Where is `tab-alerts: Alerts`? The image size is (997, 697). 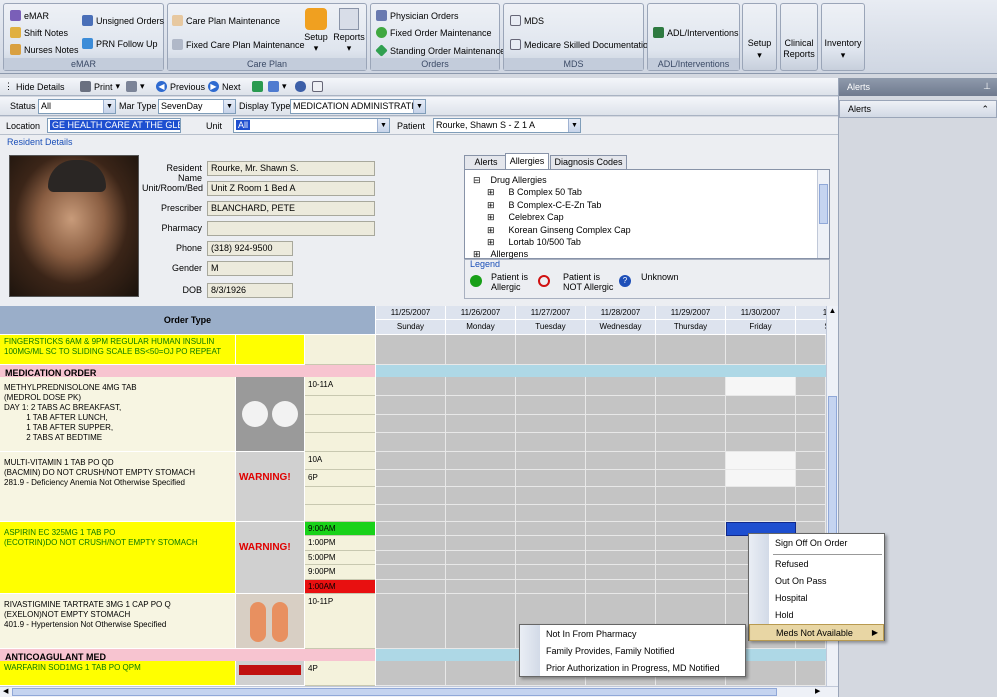
tab-alerts: Alerts is located at coordinates (486, 162).